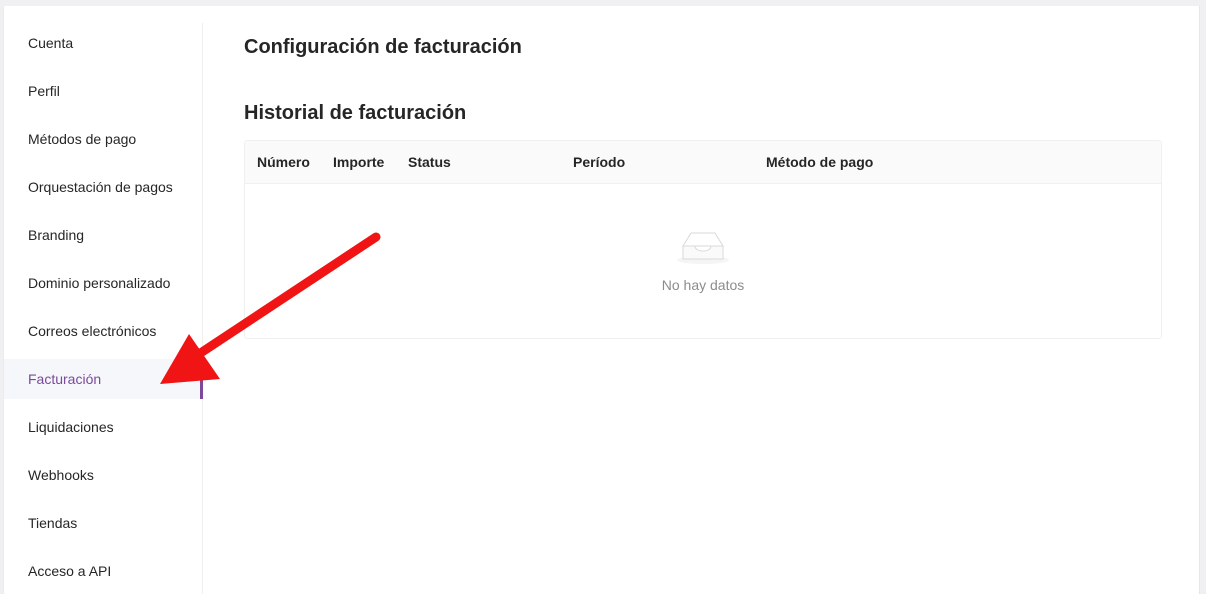 Image resolution: width=1206 pixels, height=594 pixels. Describe the element at coordinates (703, 285) in the screenshot. I see `empty-state-text: No hay datos` at that location.